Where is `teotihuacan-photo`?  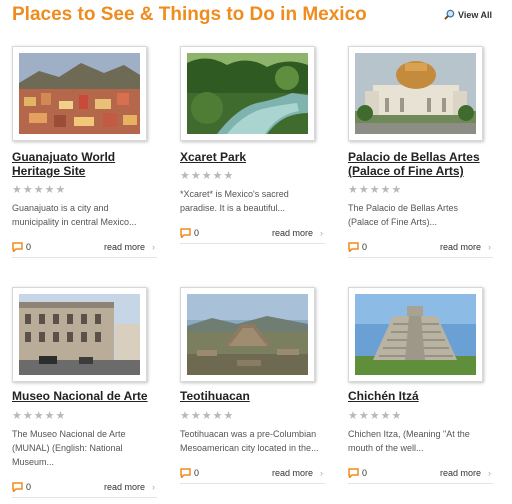 teotihuacan-photo is located at coordinates (247, 334).